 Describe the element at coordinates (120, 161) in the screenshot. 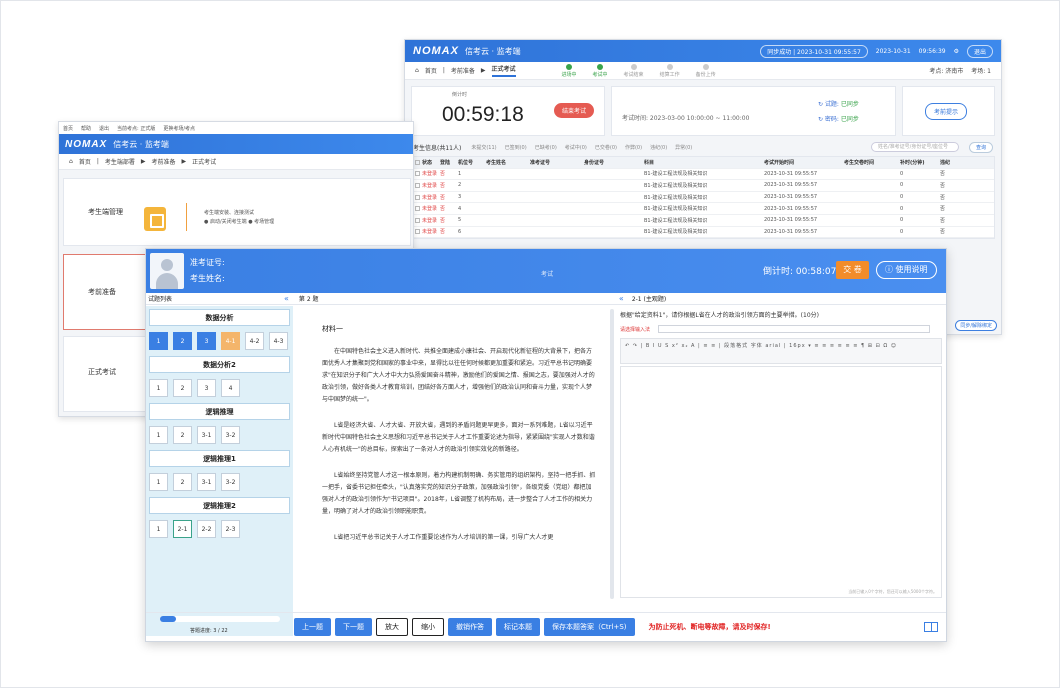

I see `crumb-deploy: 考生端部署` at that location.